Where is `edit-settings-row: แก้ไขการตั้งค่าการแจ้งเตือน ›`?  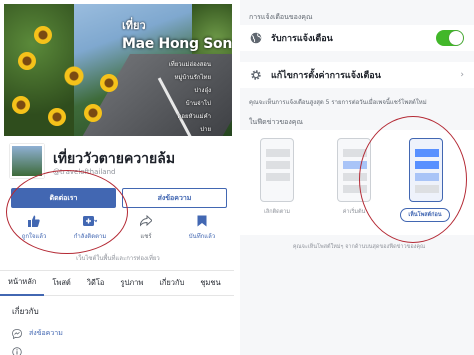 edit-settings-row: แก้ไขการตั้งค่าการแจ้งเตือน › is located at coordinates (357, 75).